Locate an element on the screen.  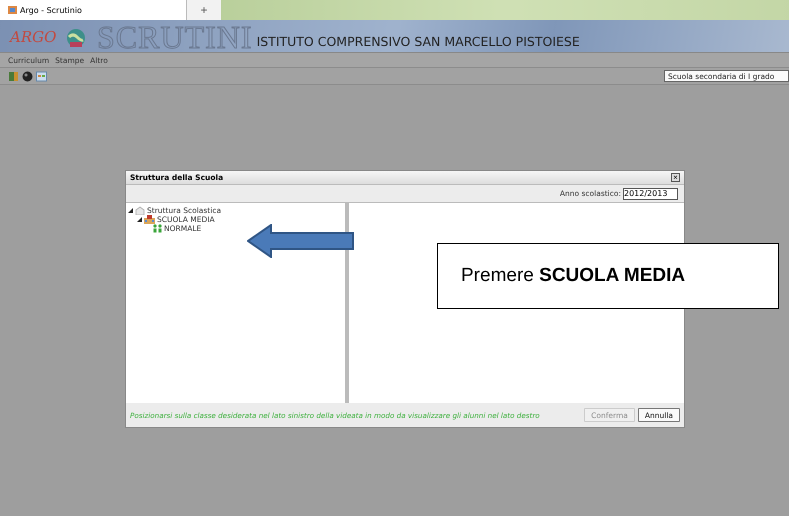
app-icon is located at coordinates (12, 10).